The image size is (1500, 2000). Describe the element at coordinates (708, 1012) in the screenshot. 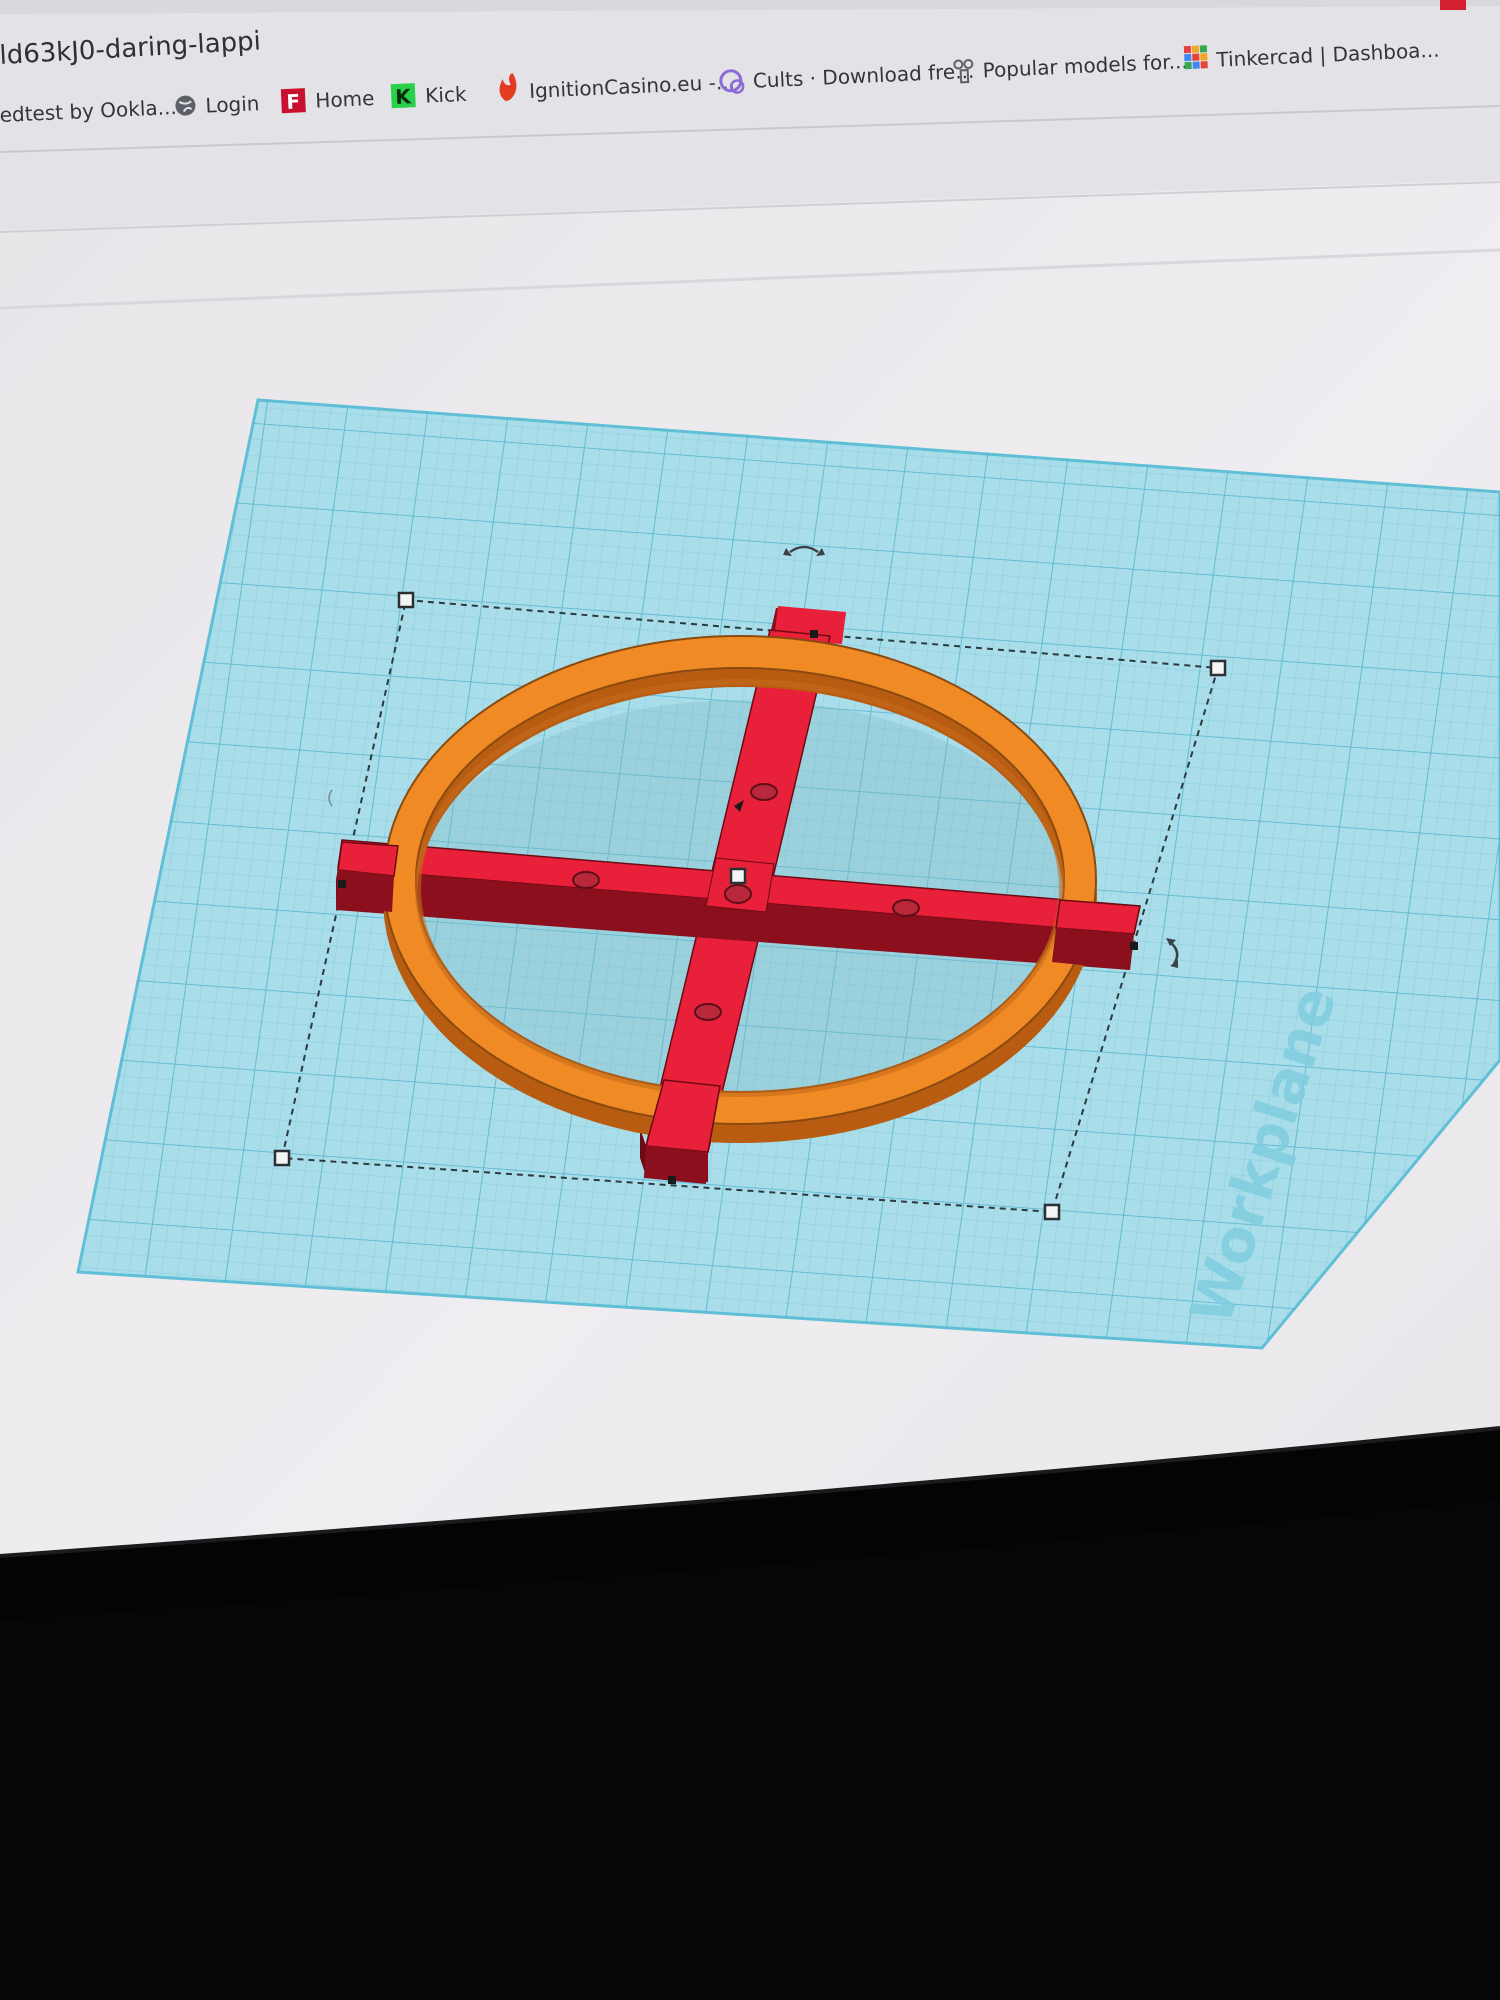

I see `hole-bottom` at that location.